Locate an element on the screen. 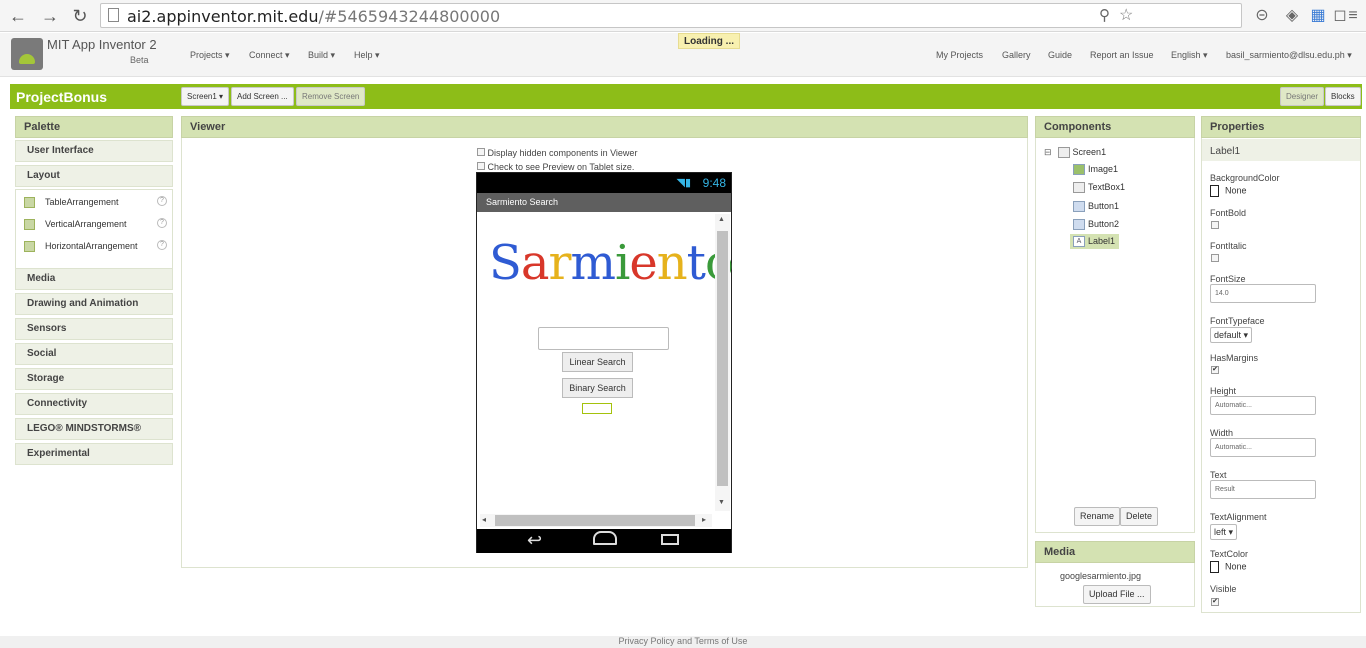 This screenshot has width=1366, height=648. scroll-up-icon: ▲ is located at coordinates (721, 219).